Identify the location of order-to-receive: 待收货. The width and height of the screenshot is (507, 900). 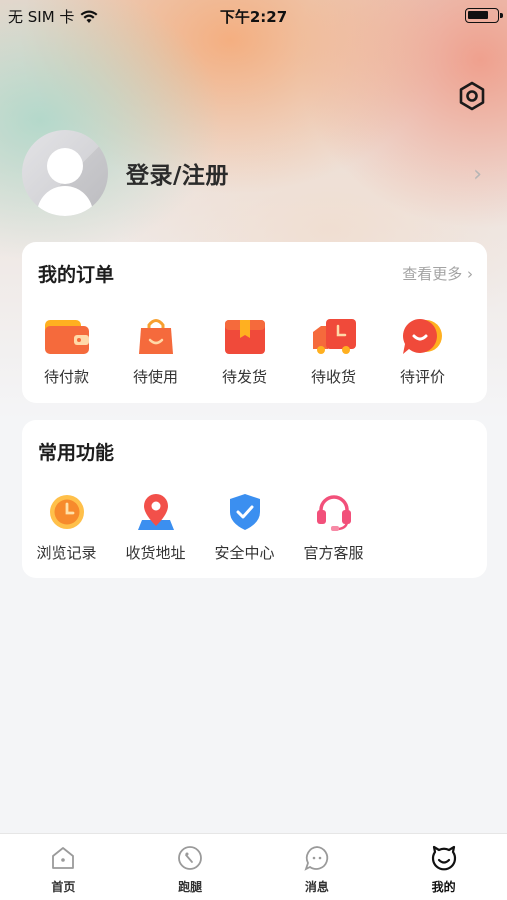
(333, 351).